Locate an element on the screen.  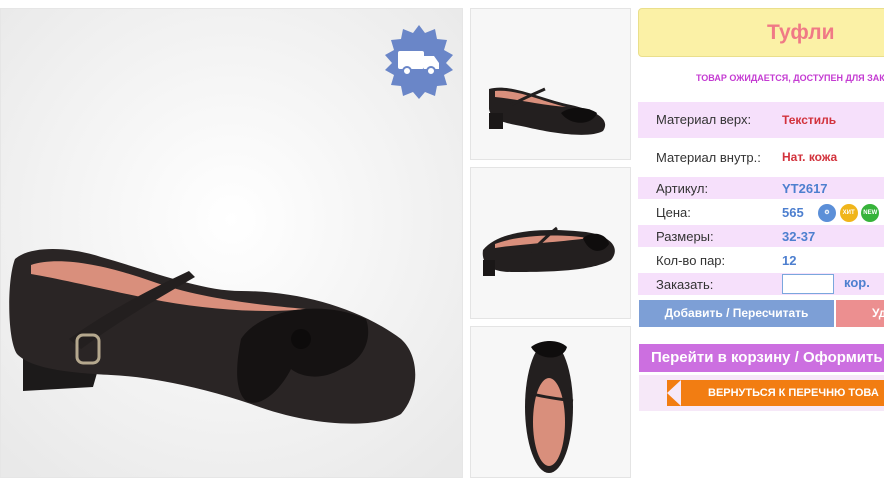
gear-icon: ⚙ is located at coordinates (827, 213).